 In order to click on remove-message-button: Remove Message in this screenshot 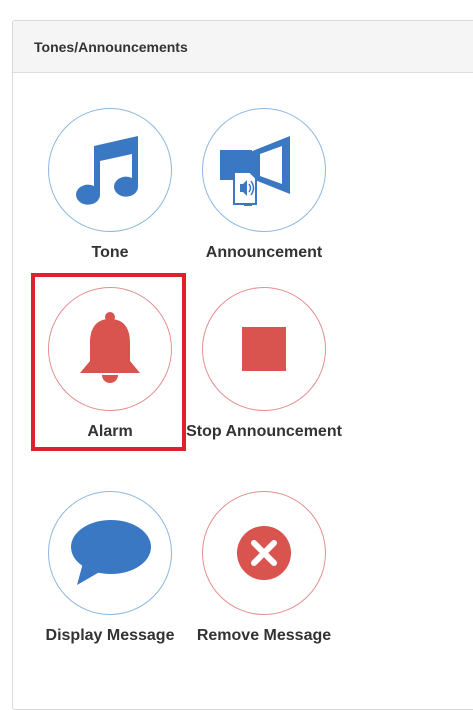, I will do `click(264, 569)`.